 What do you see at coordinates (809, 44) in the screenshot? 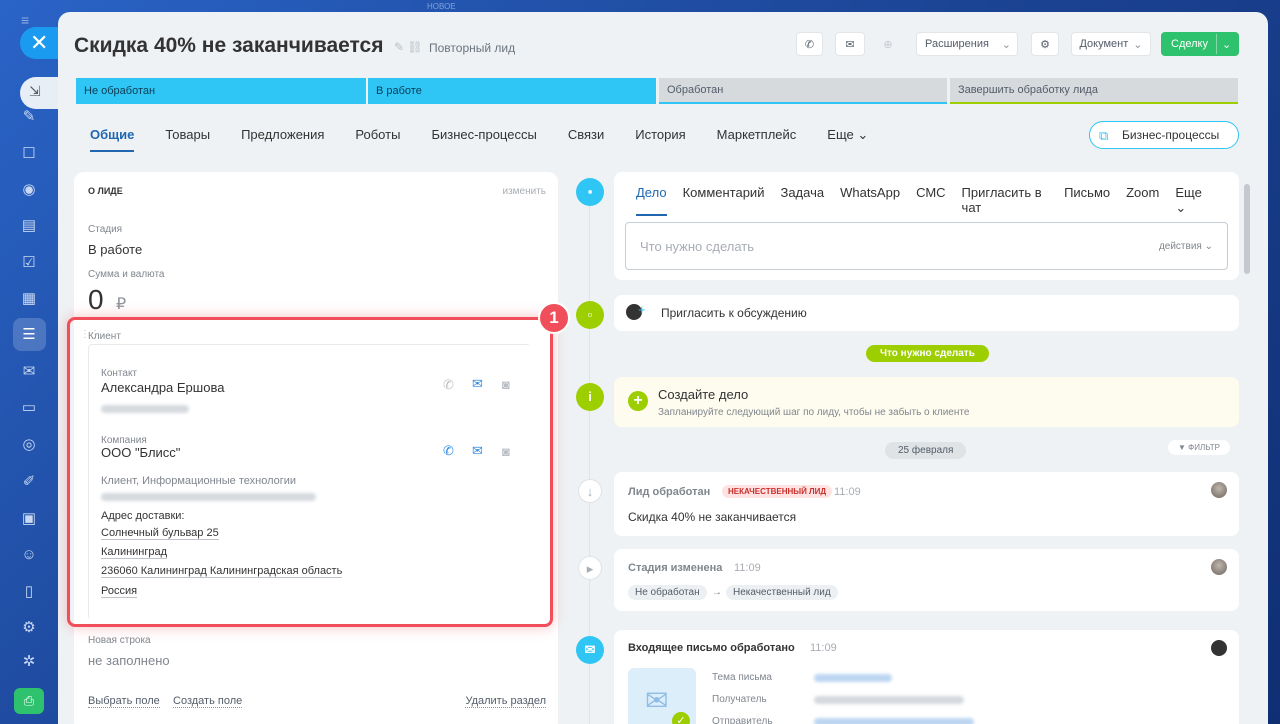
I see `phone-button: ✆` at bounding box center [809, 44].